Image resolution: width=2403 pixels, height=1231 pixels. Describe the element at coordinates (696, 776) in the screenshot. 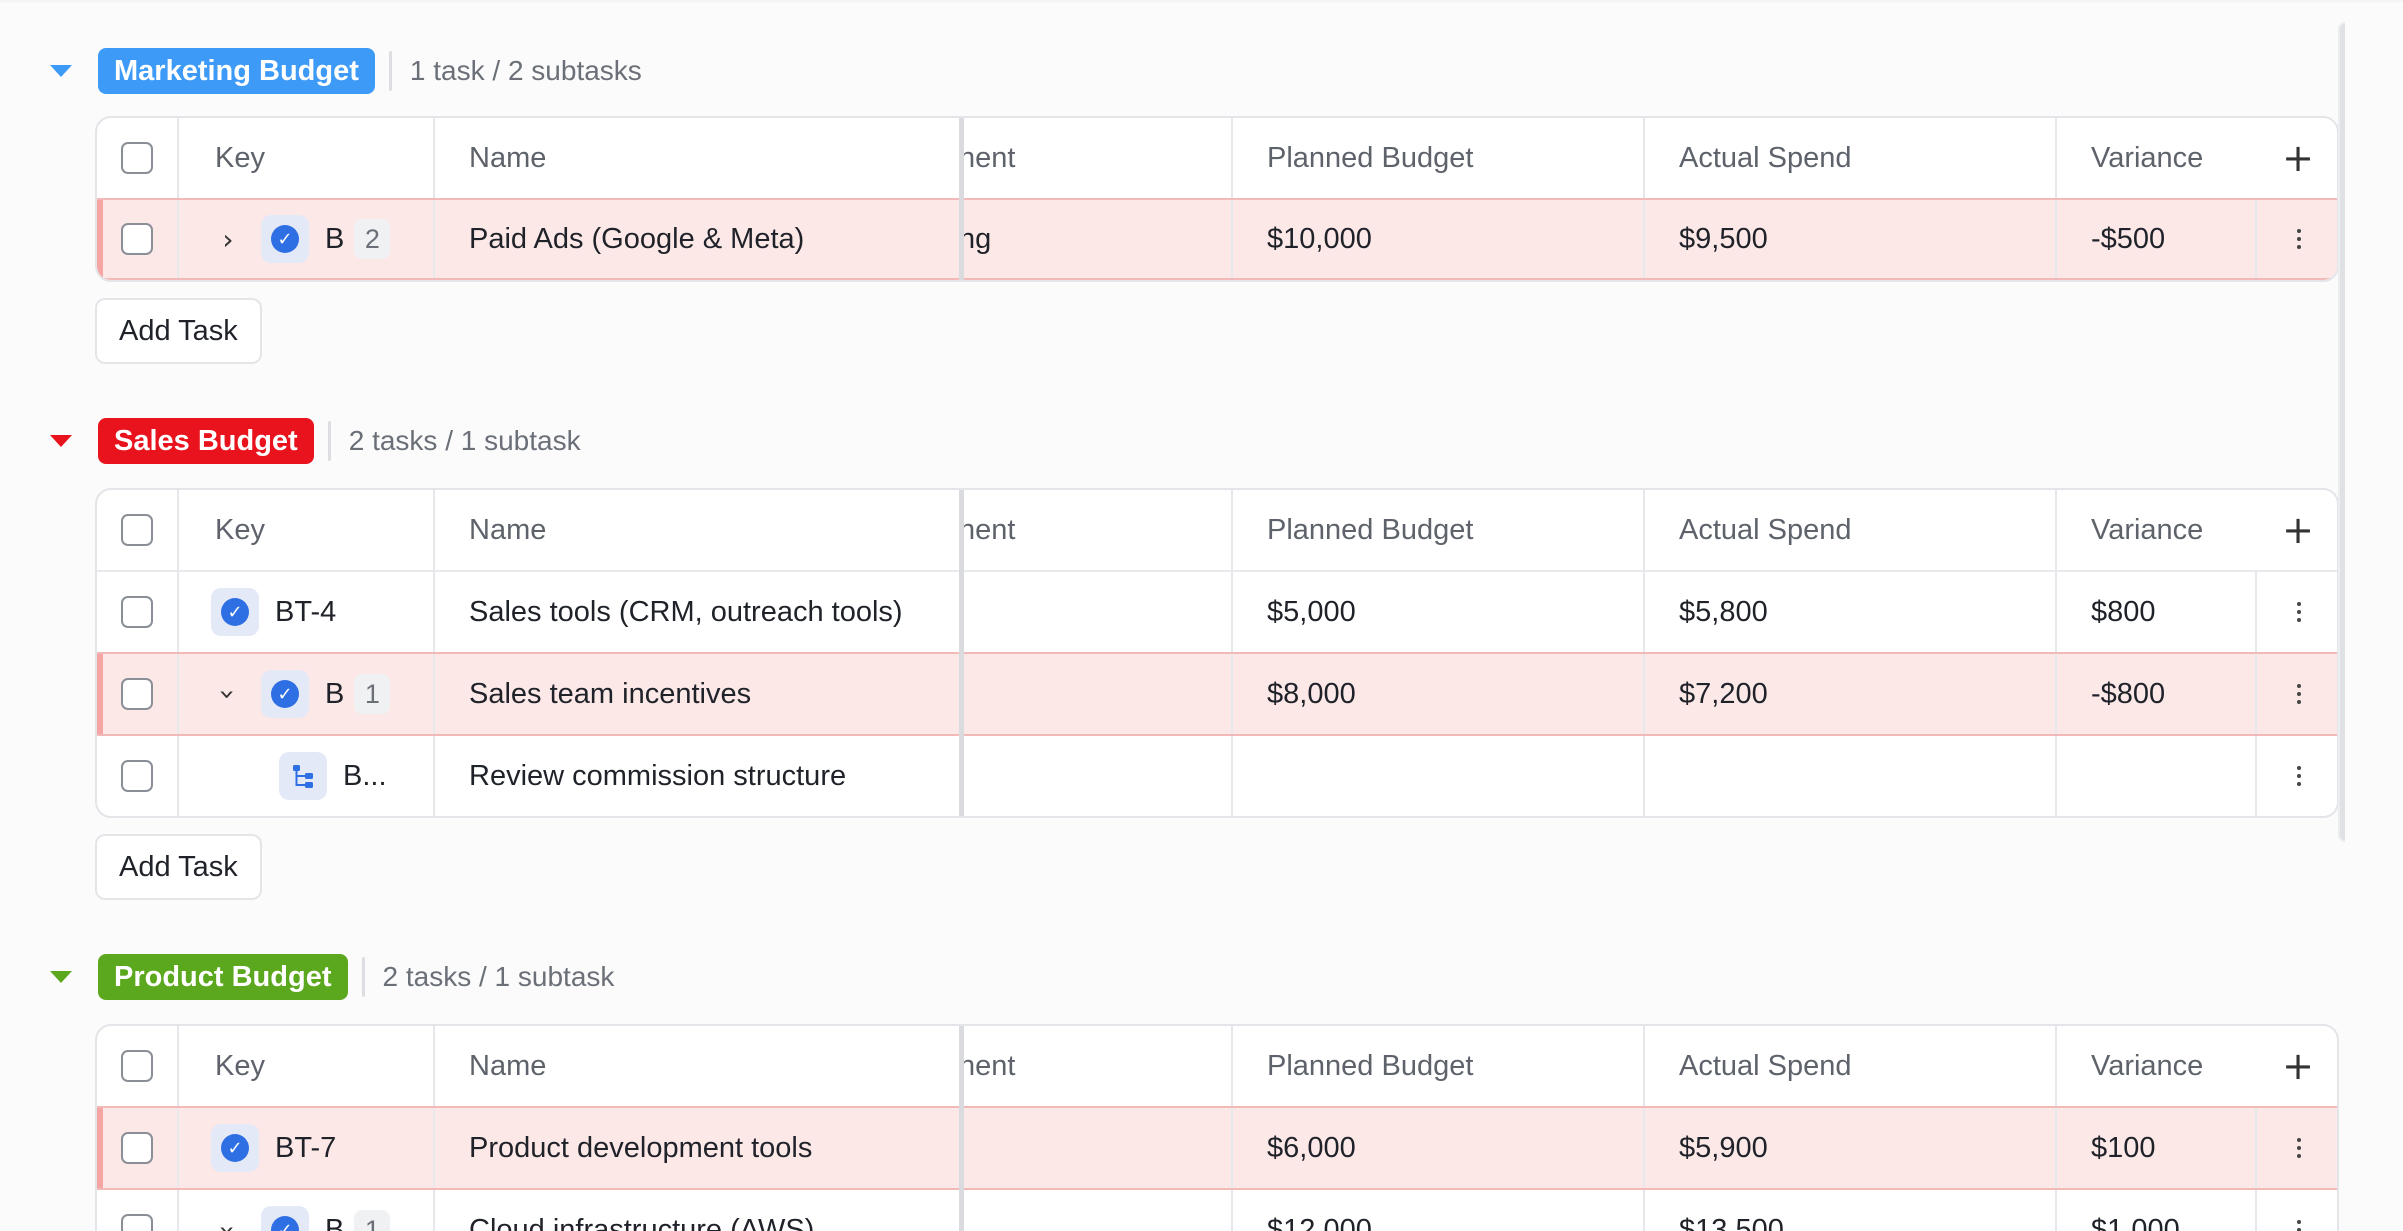

I see `task-name: Review commission structure` at that location.